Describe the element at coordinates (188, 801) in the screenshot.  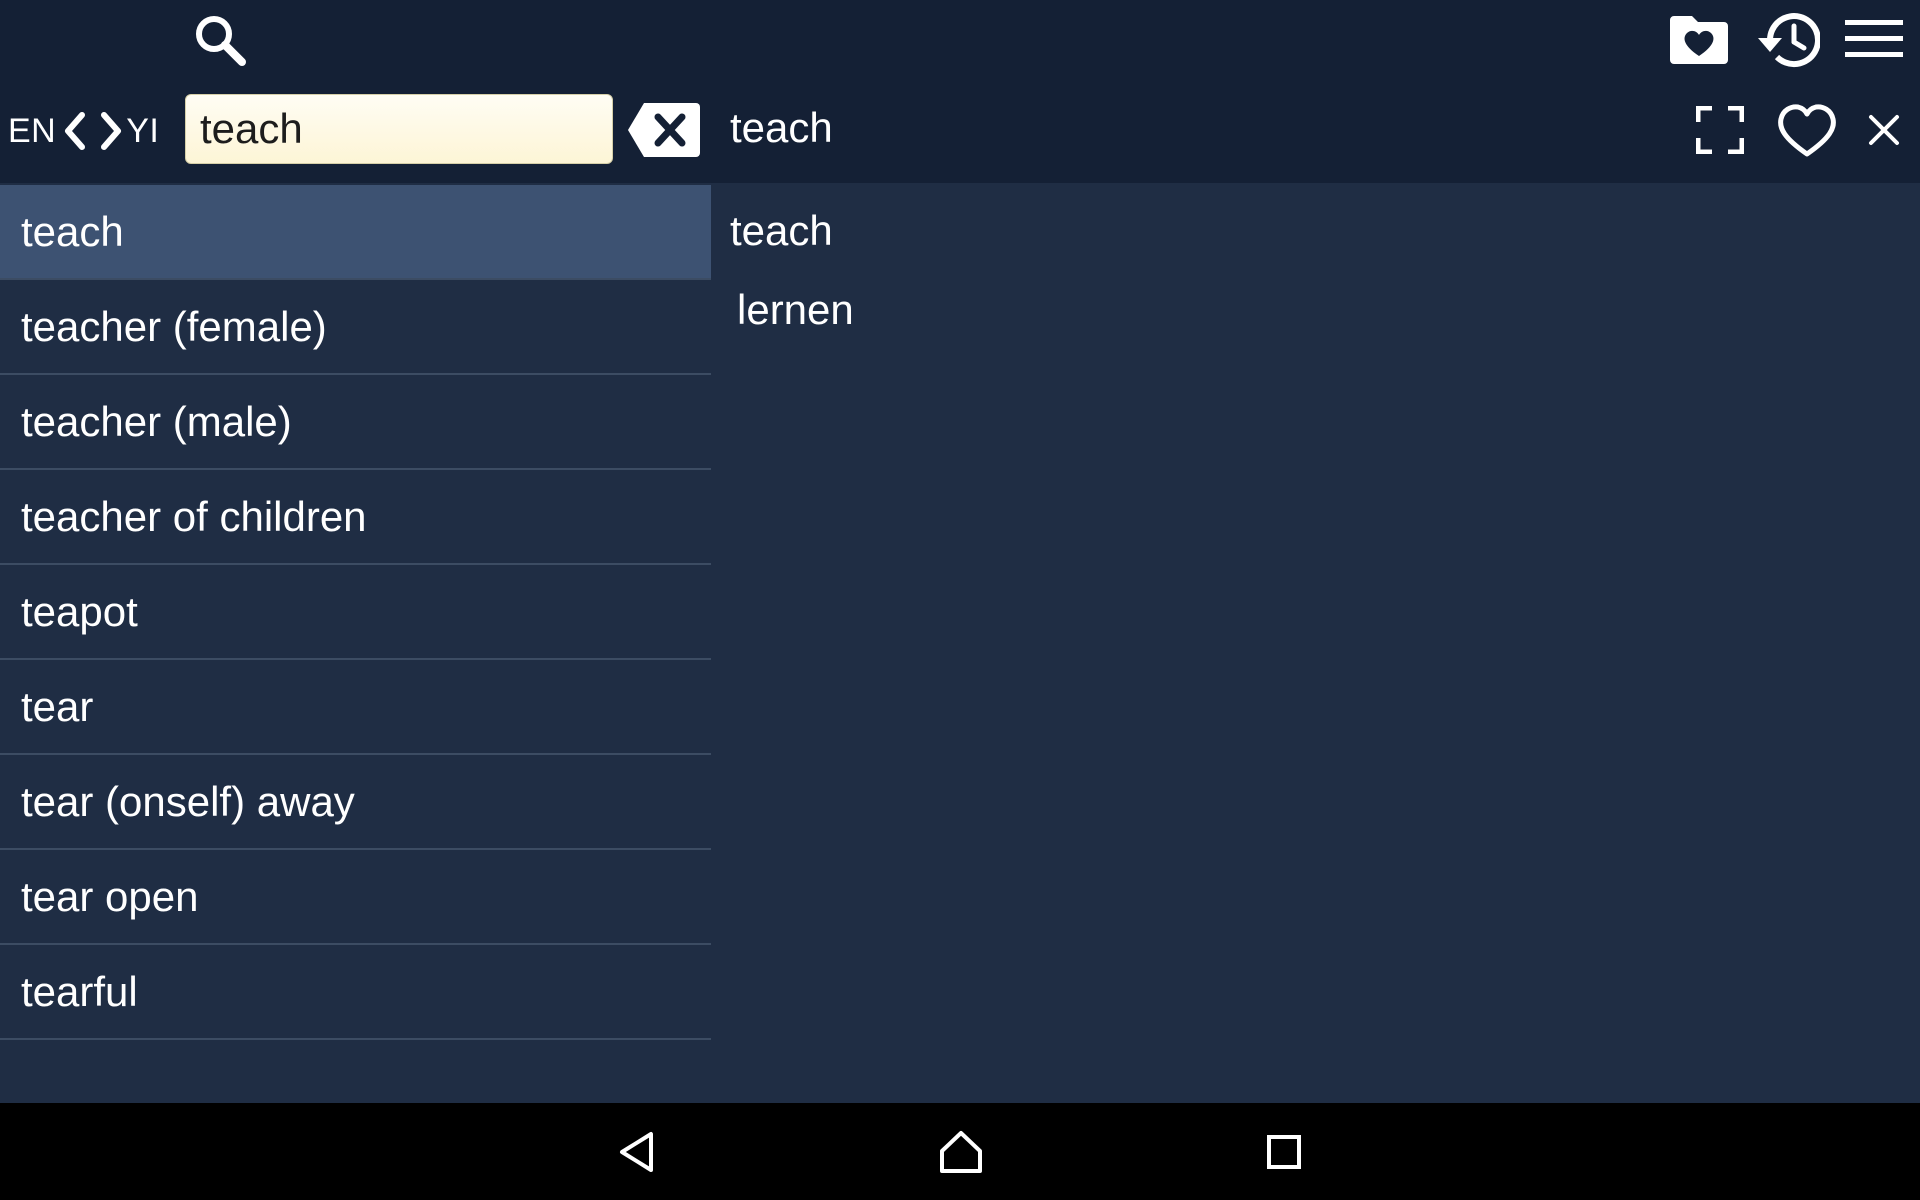
I see `list-item-label: tear (onself) away` at that location.